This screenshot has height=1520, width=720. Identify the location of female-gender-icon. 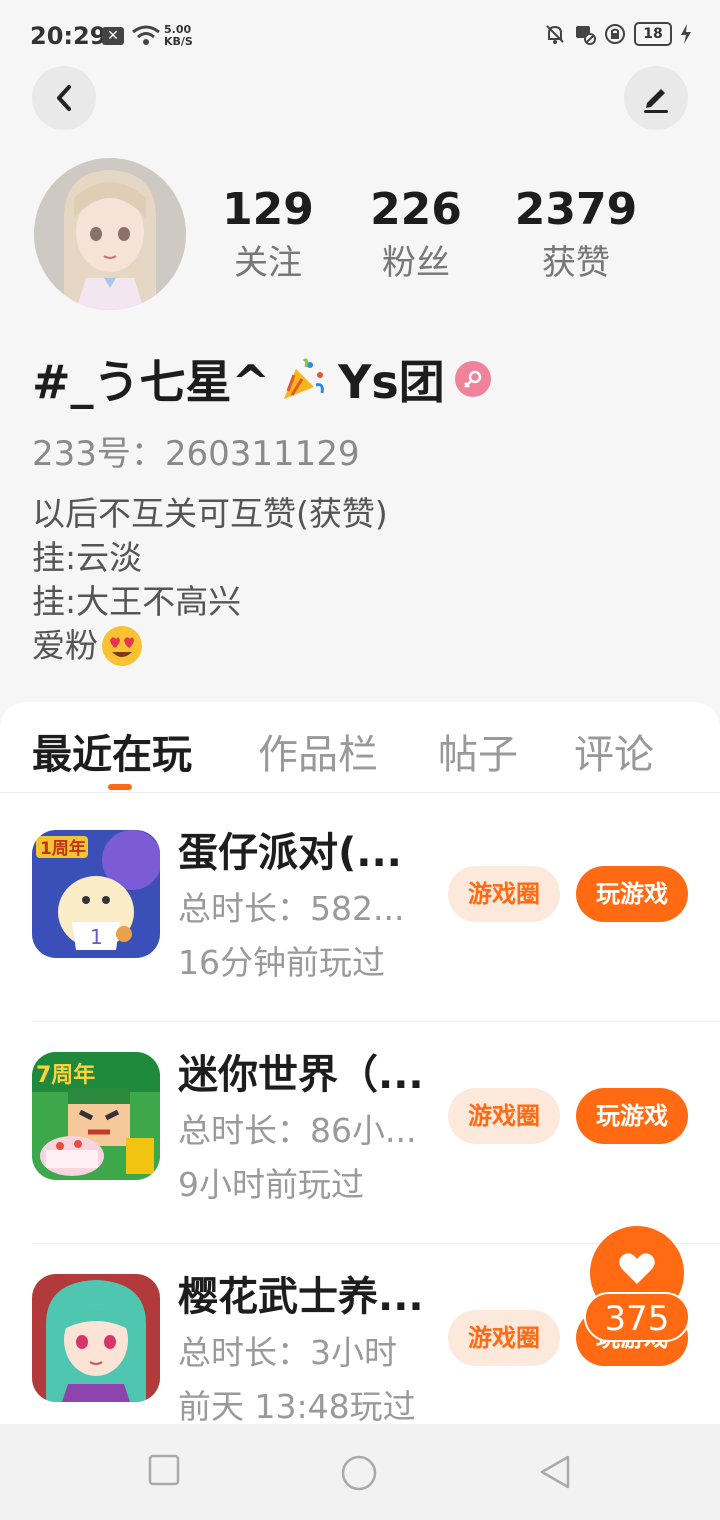
(472, 379).